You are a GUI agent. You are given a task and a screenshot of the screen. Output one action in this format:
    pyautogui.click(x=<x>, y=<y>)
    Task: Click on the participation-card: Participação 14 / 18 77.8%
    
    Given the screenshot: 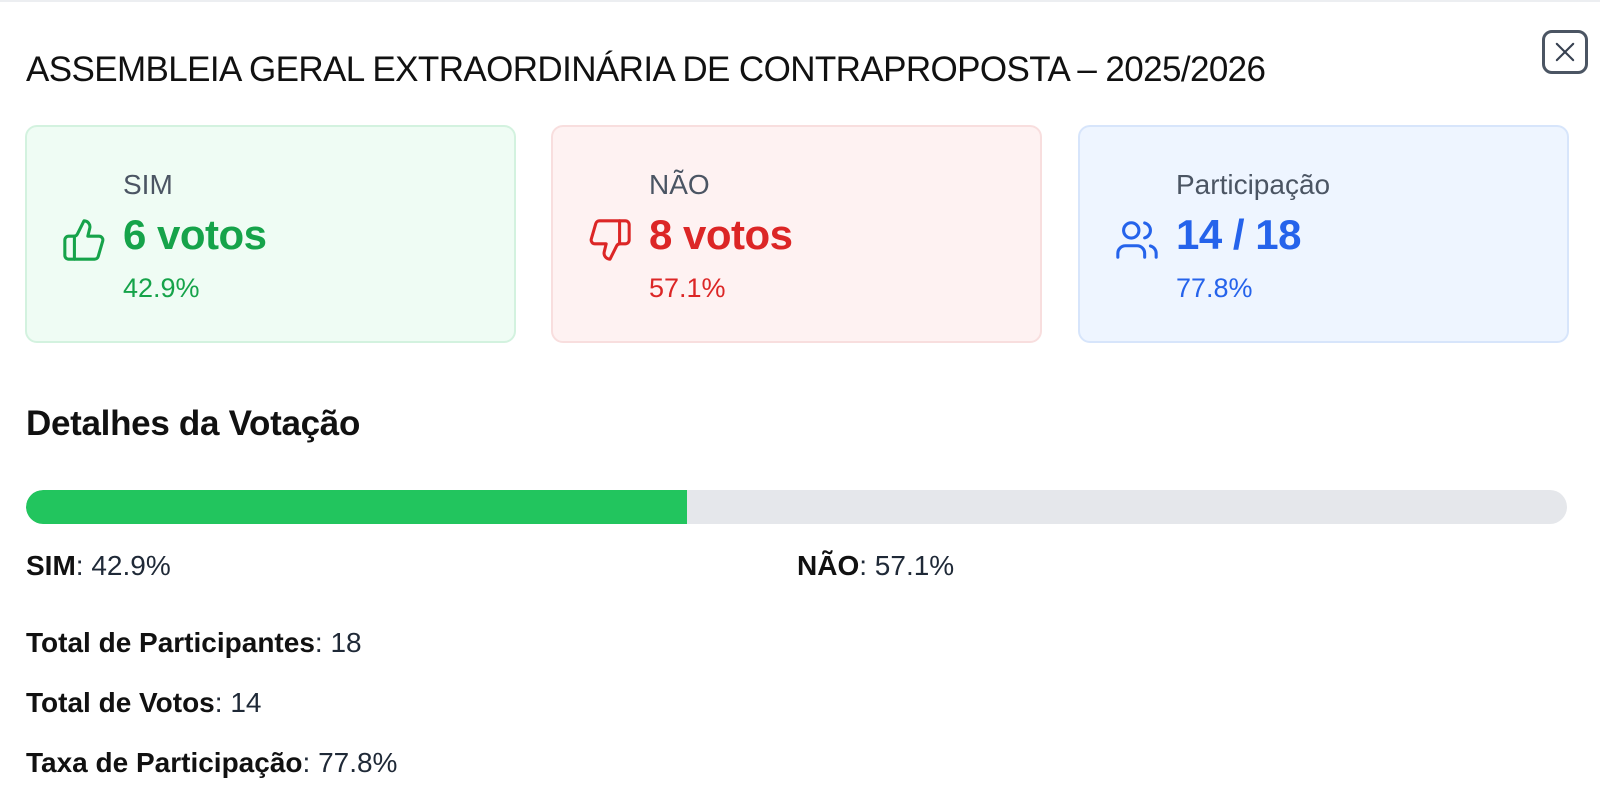 What is the action you would take?
    pyautogui.click(x=1323, y=234)
    